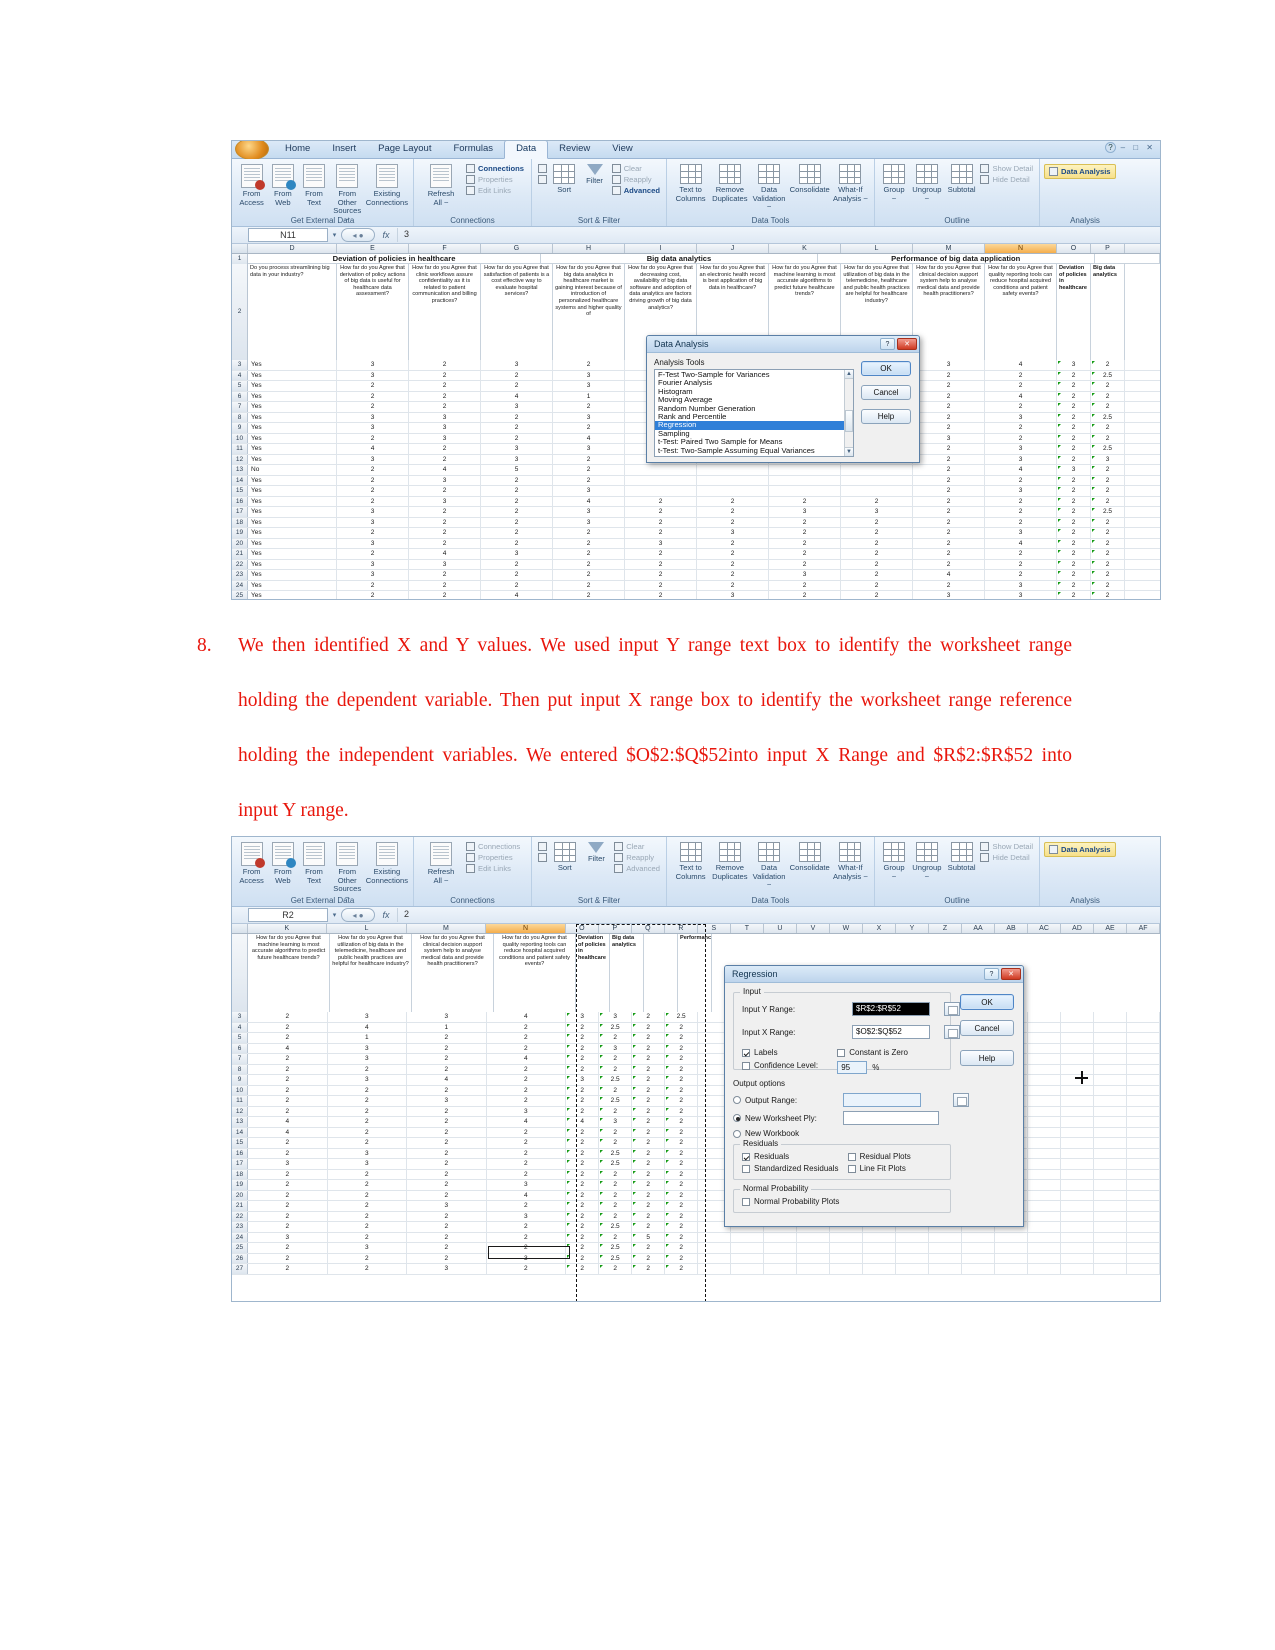 The width and height of the screenshot is (1275, 1650). Describe the element at coordinates (473, 149) in the screenshot. I see `tab-formulas: Formulas` at that location.